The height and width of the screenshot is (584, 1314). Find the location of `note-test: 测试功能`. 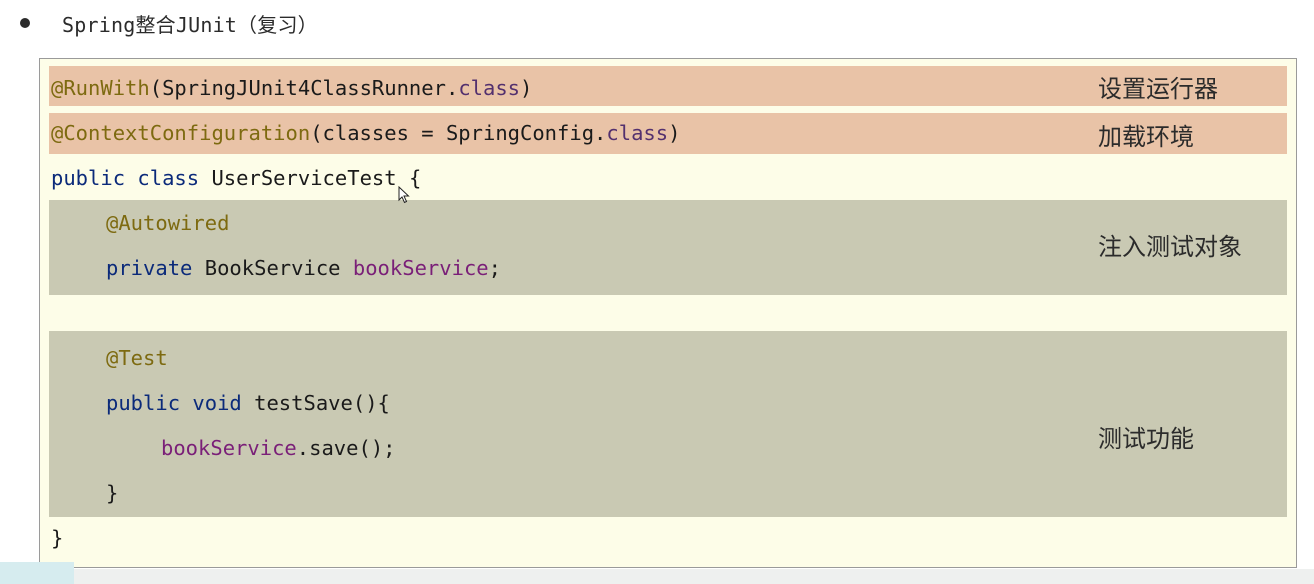

note-test: 测试功能 is located at coordinates (1146, 439).